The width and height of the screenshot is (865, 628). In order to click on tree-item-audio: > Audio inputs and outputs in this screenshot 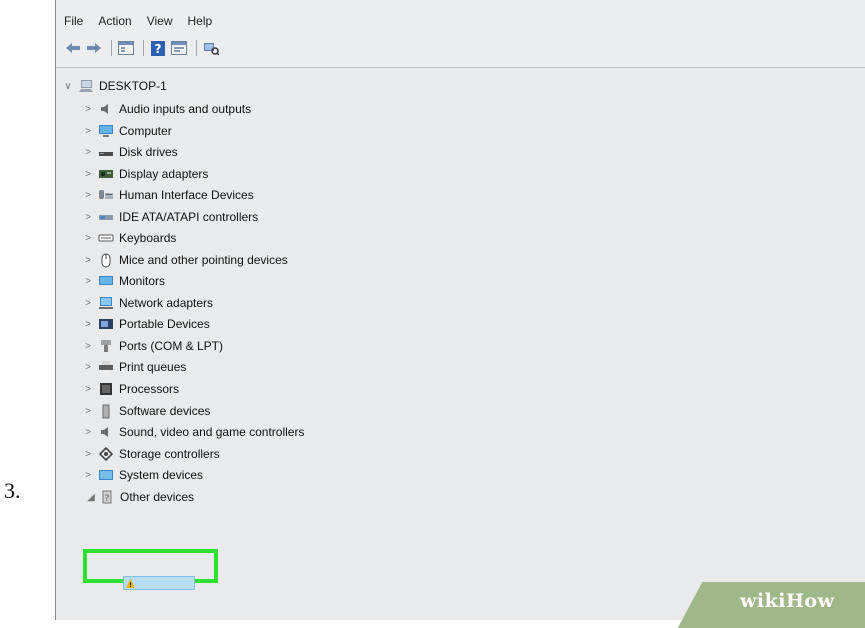, I will do `click(166, 109)`.